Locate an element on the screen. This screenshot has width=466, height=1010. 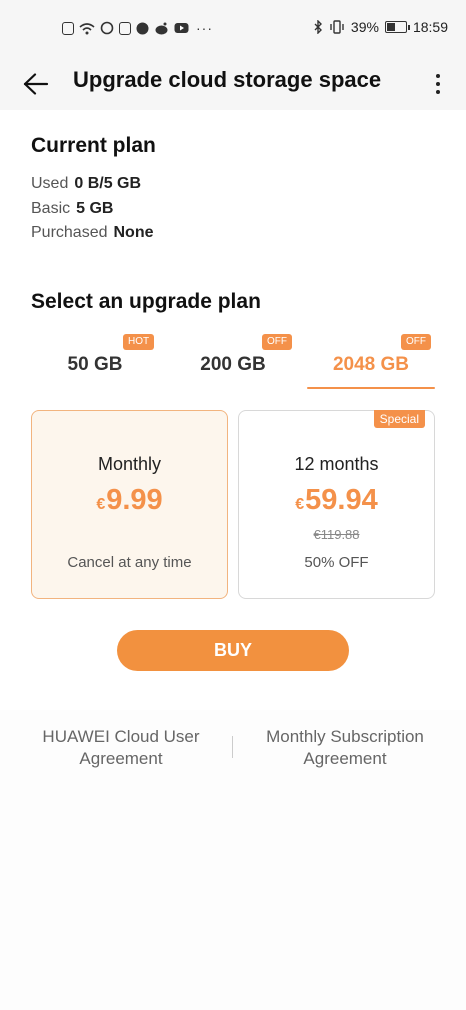
battery-percent: 39% is located at coordinates (364, 27).